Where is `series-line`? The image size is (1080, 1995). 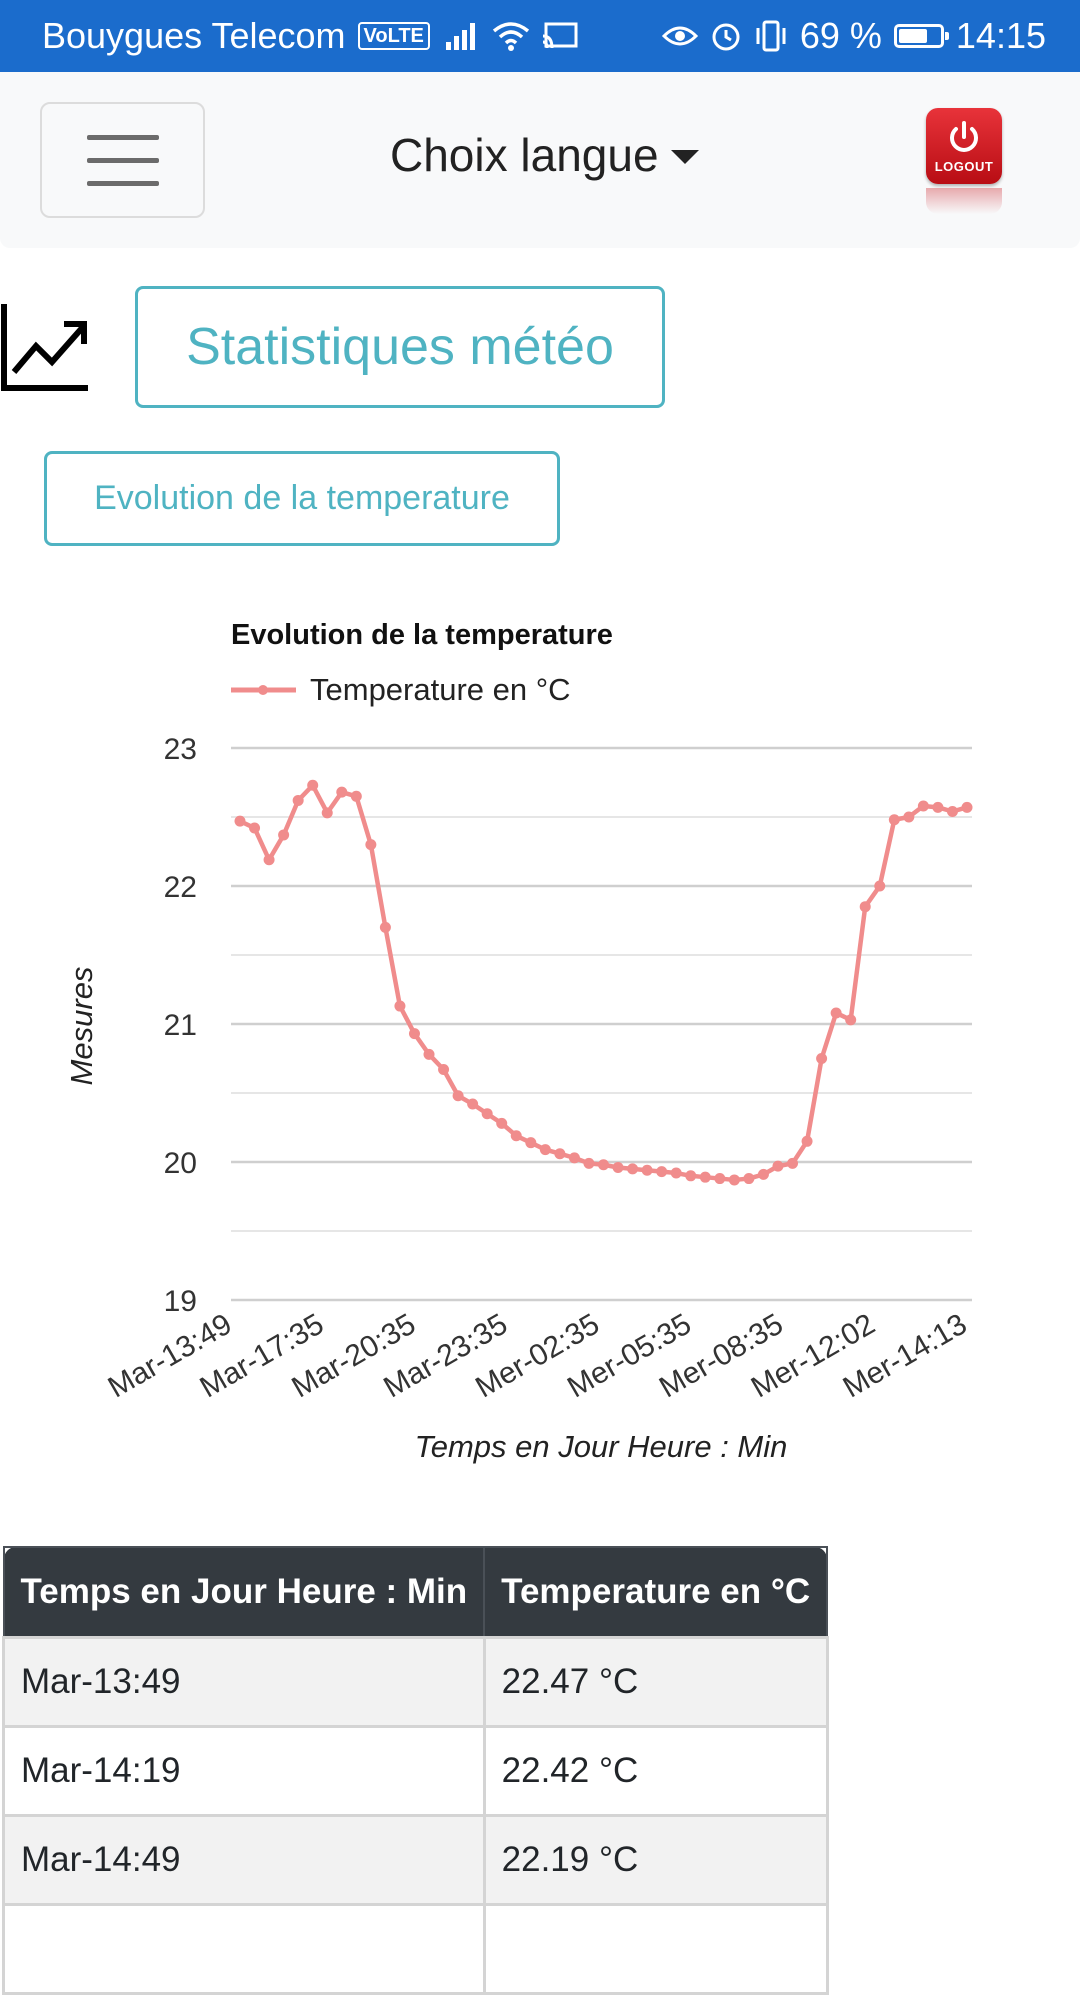
series-line is located at coordinates (603, 983).